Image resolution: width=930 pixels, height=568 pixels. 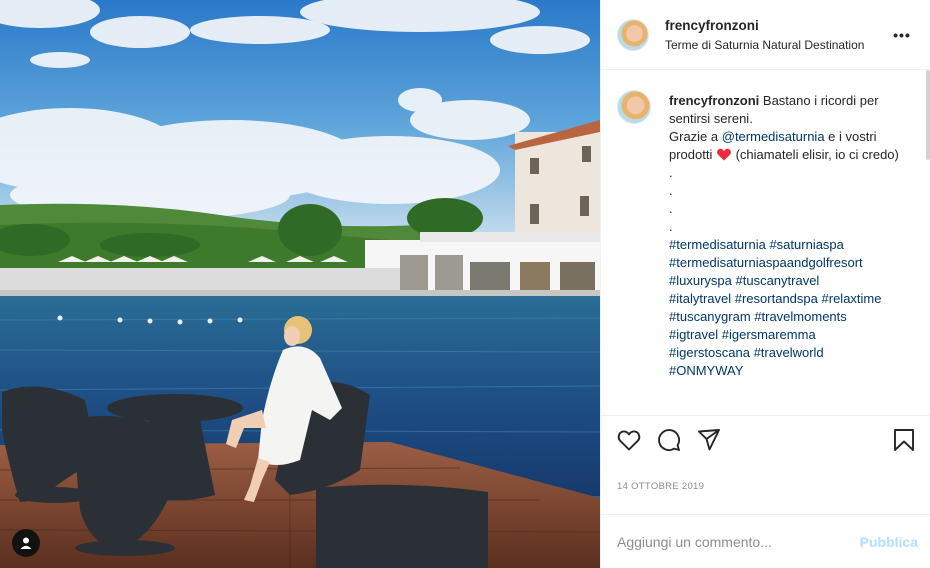 What do you see at coordinates (778, 280) in the screenshot?
I see `hashtag-link: #tuscanytravel` at bounding box center [778, 280].